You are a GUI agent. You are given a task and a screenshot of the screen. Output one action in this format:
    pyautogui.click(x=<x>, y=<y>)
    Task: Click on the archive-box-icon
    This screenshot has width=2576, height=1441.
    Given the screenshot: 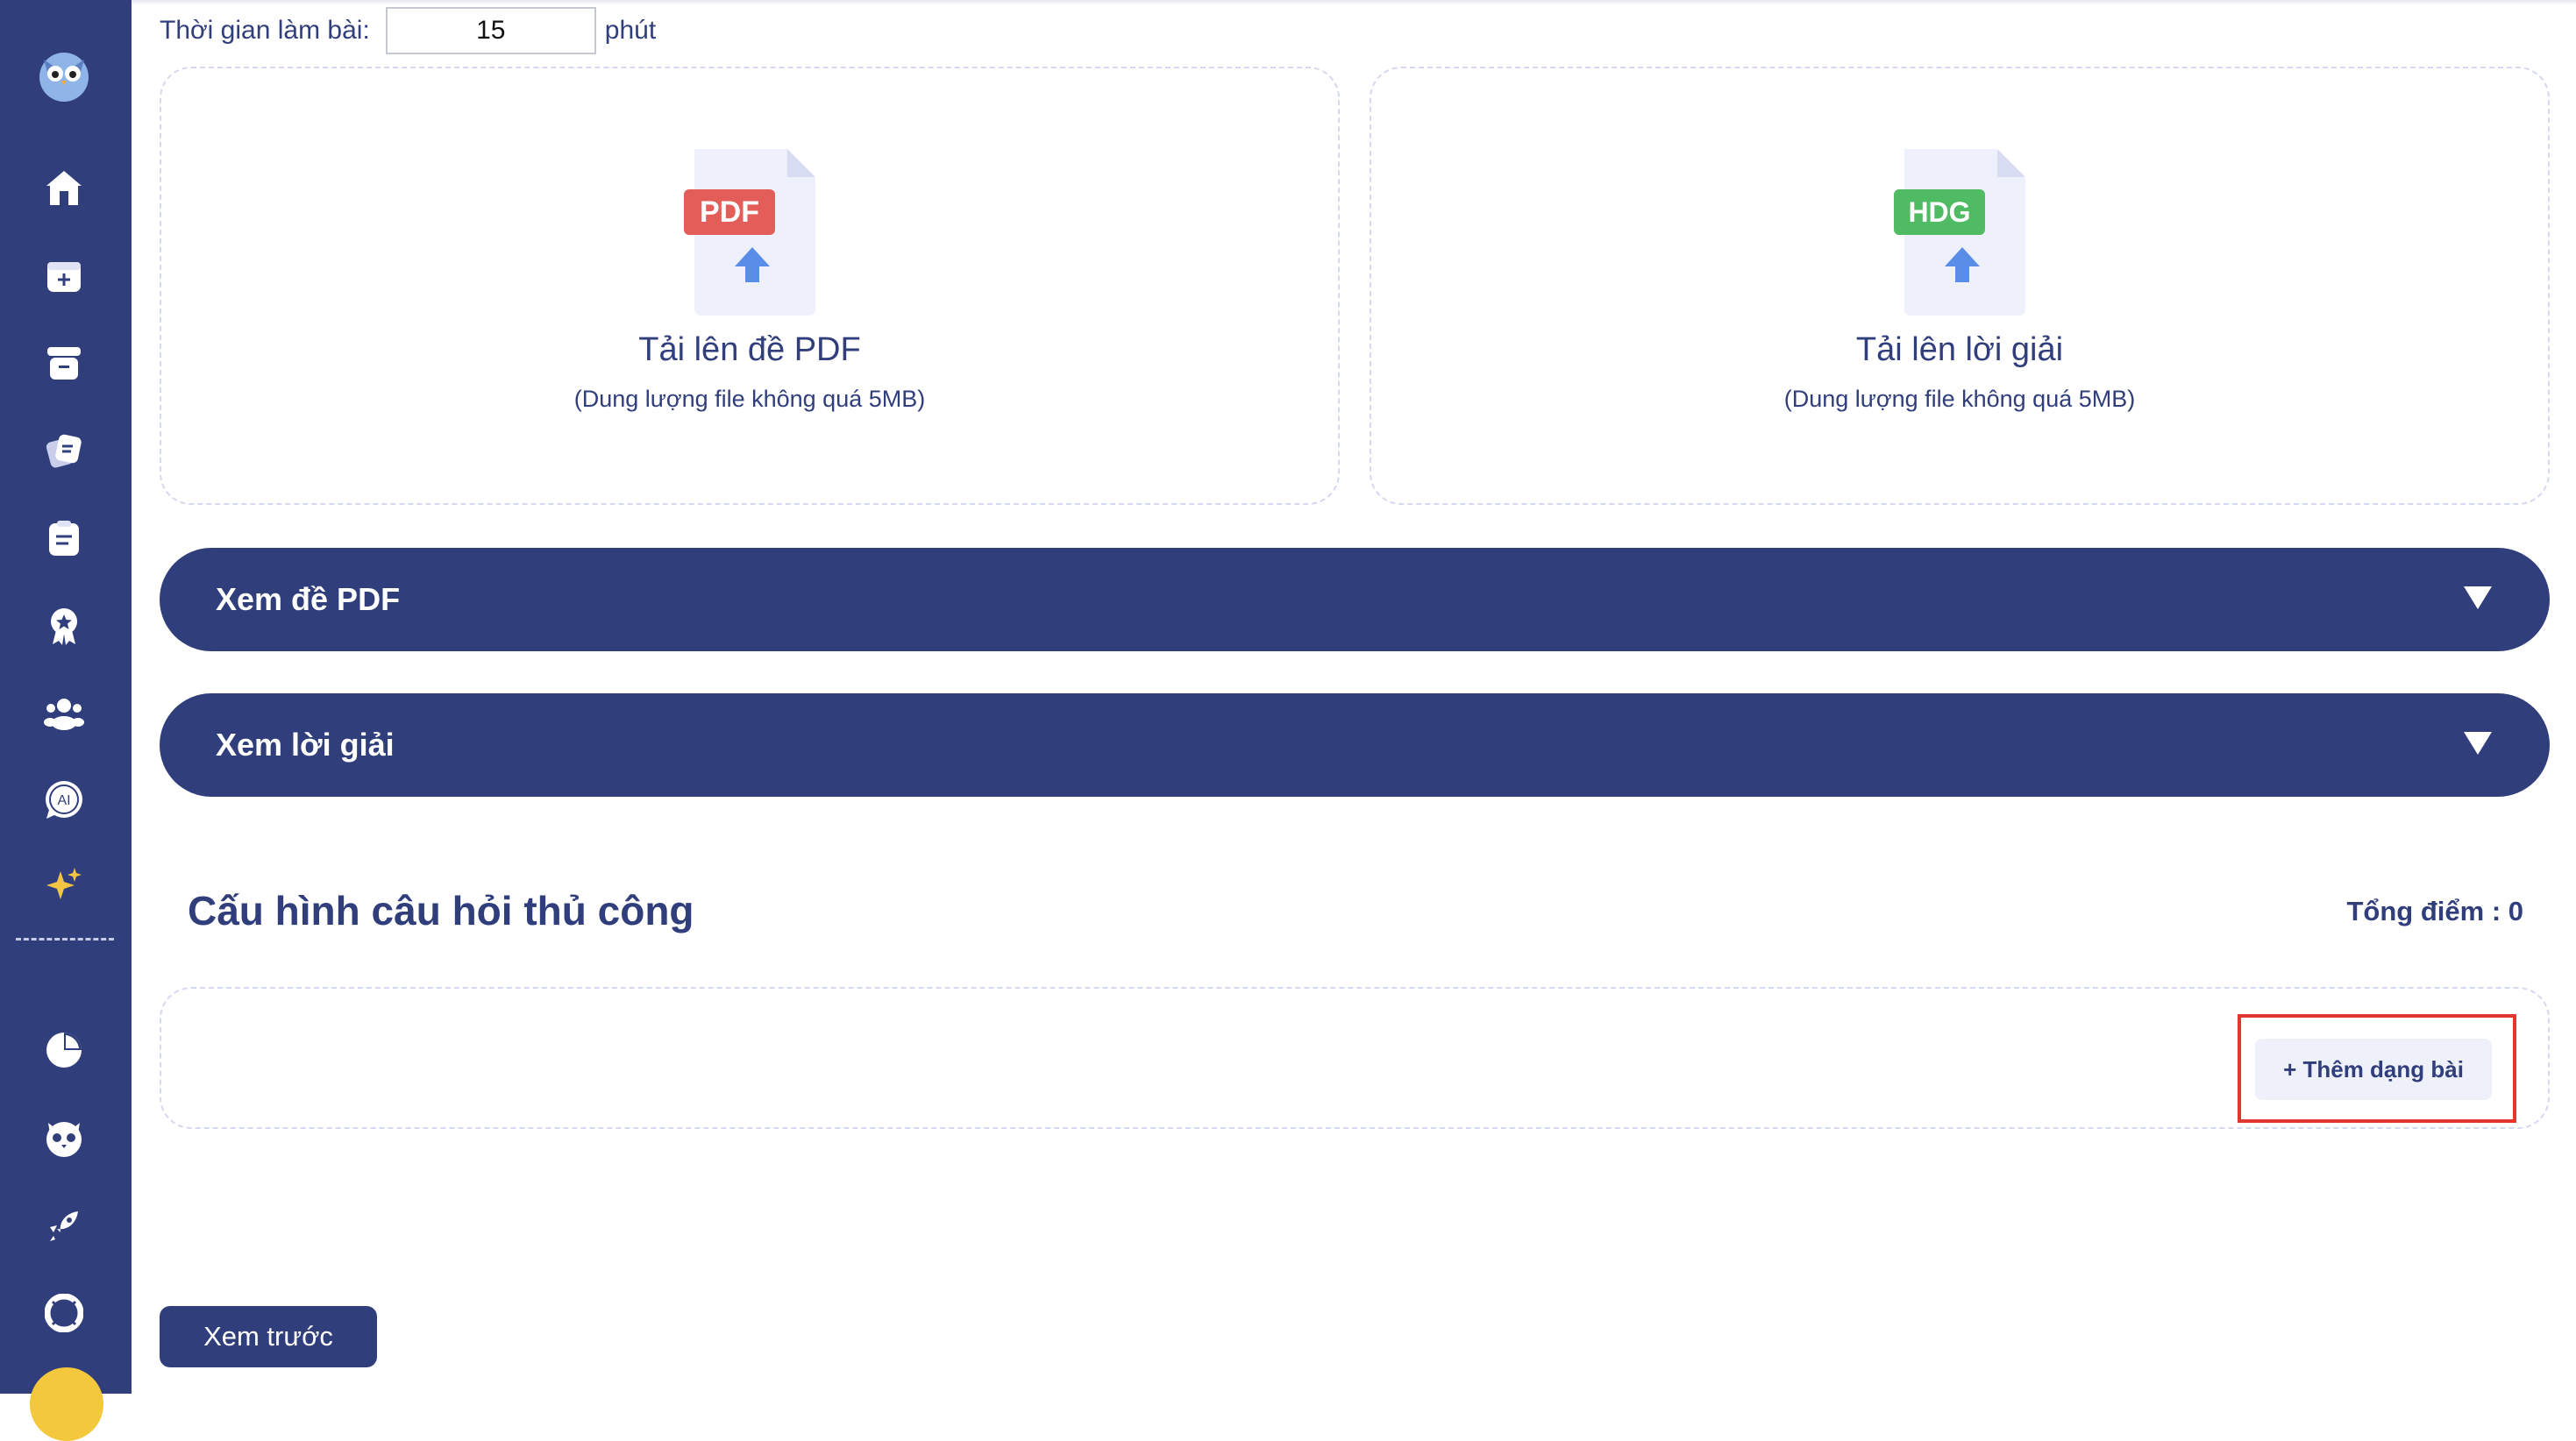 What is the action you would take?
    pyautogui.click(x=64, y=362)
    